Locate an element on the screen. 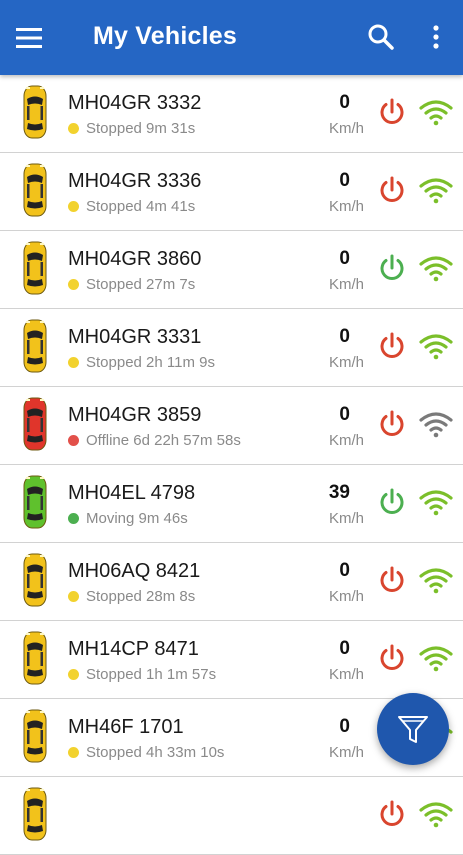 This screenshot has height=855, width=463. vehicle-plate: MH14CP 8471 is located at coordinates (133, 649).